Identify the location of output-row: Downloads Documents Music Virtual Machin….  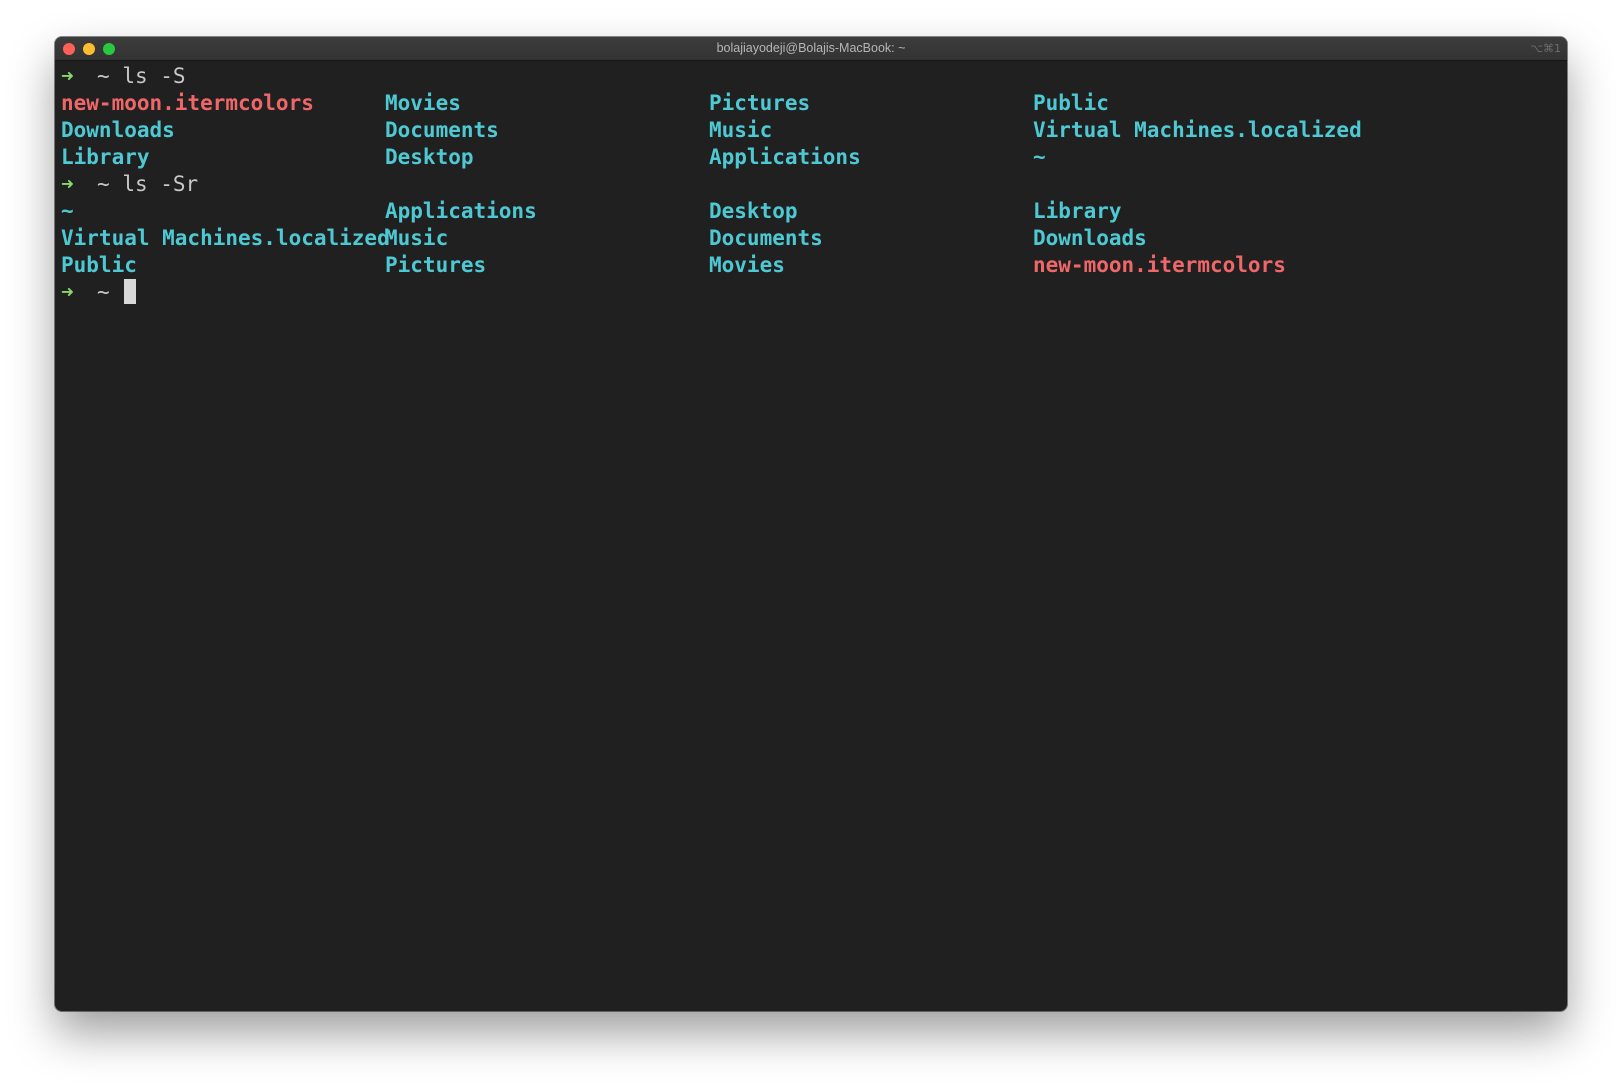
(811, 130).